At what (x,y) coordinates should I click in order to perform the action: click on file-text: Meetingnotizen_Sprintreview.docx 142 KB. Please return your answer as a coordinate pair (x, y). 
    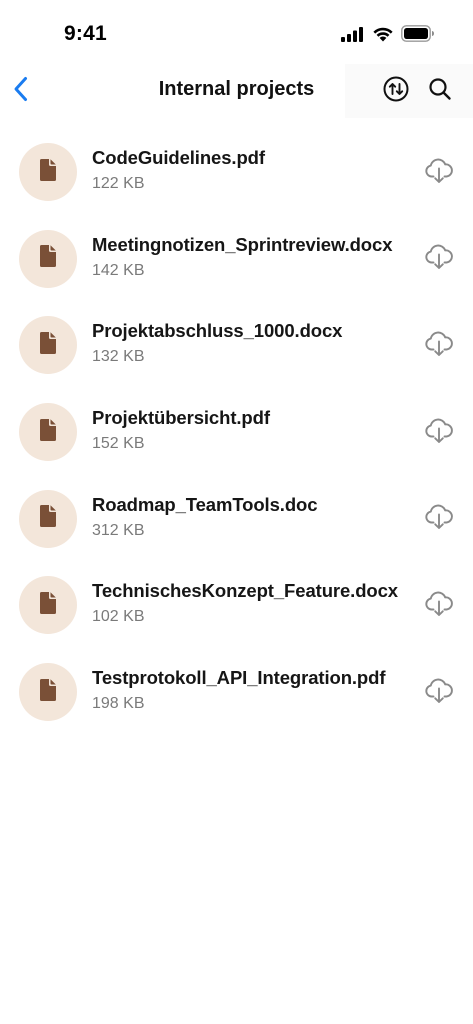
    Looking at the image, I should click on (252, 257).